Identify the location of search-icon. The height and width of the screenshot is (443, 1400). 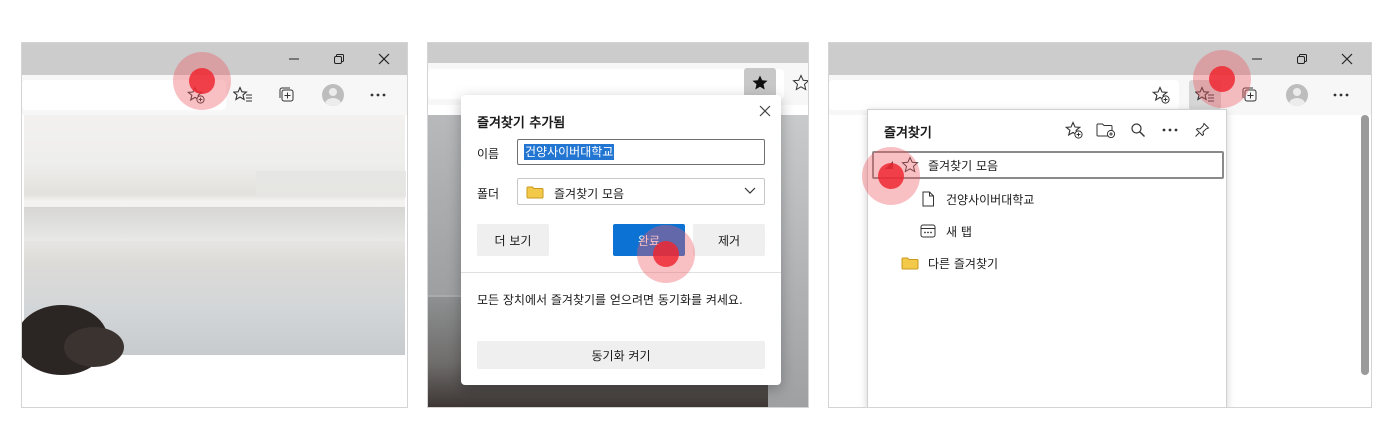
(1138, 130).